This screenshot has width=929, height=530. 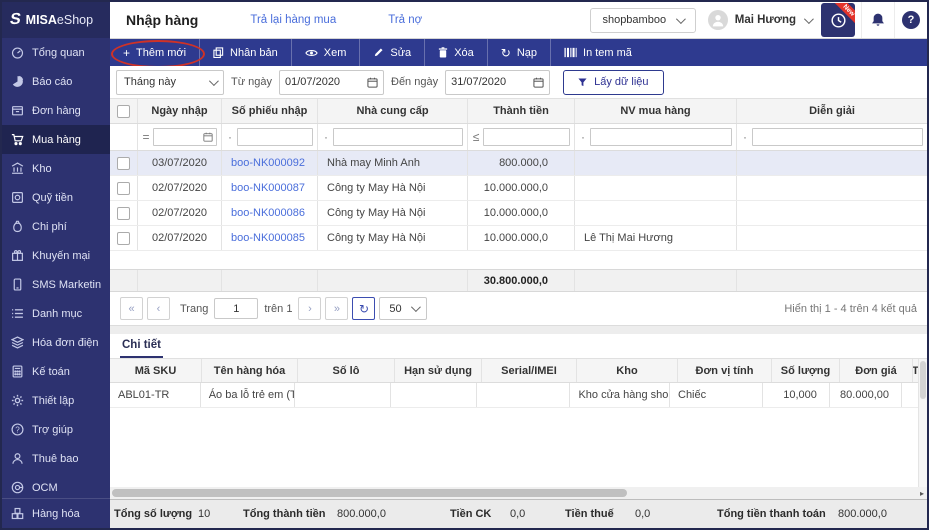 I want to click on notifications-button, so click(x=877, y=20).